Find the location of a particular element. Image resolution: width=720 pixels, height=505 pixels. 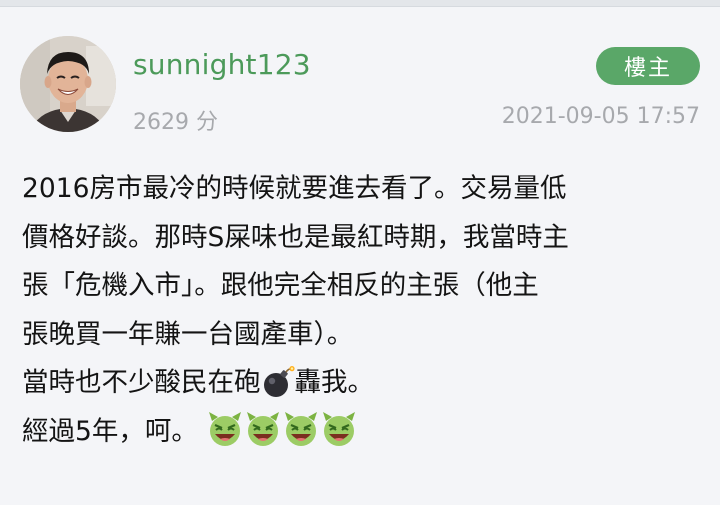

post-line: 價格好談。那時S屎味也是最紅時期，我當時主 is located at coordinates (295, 237).